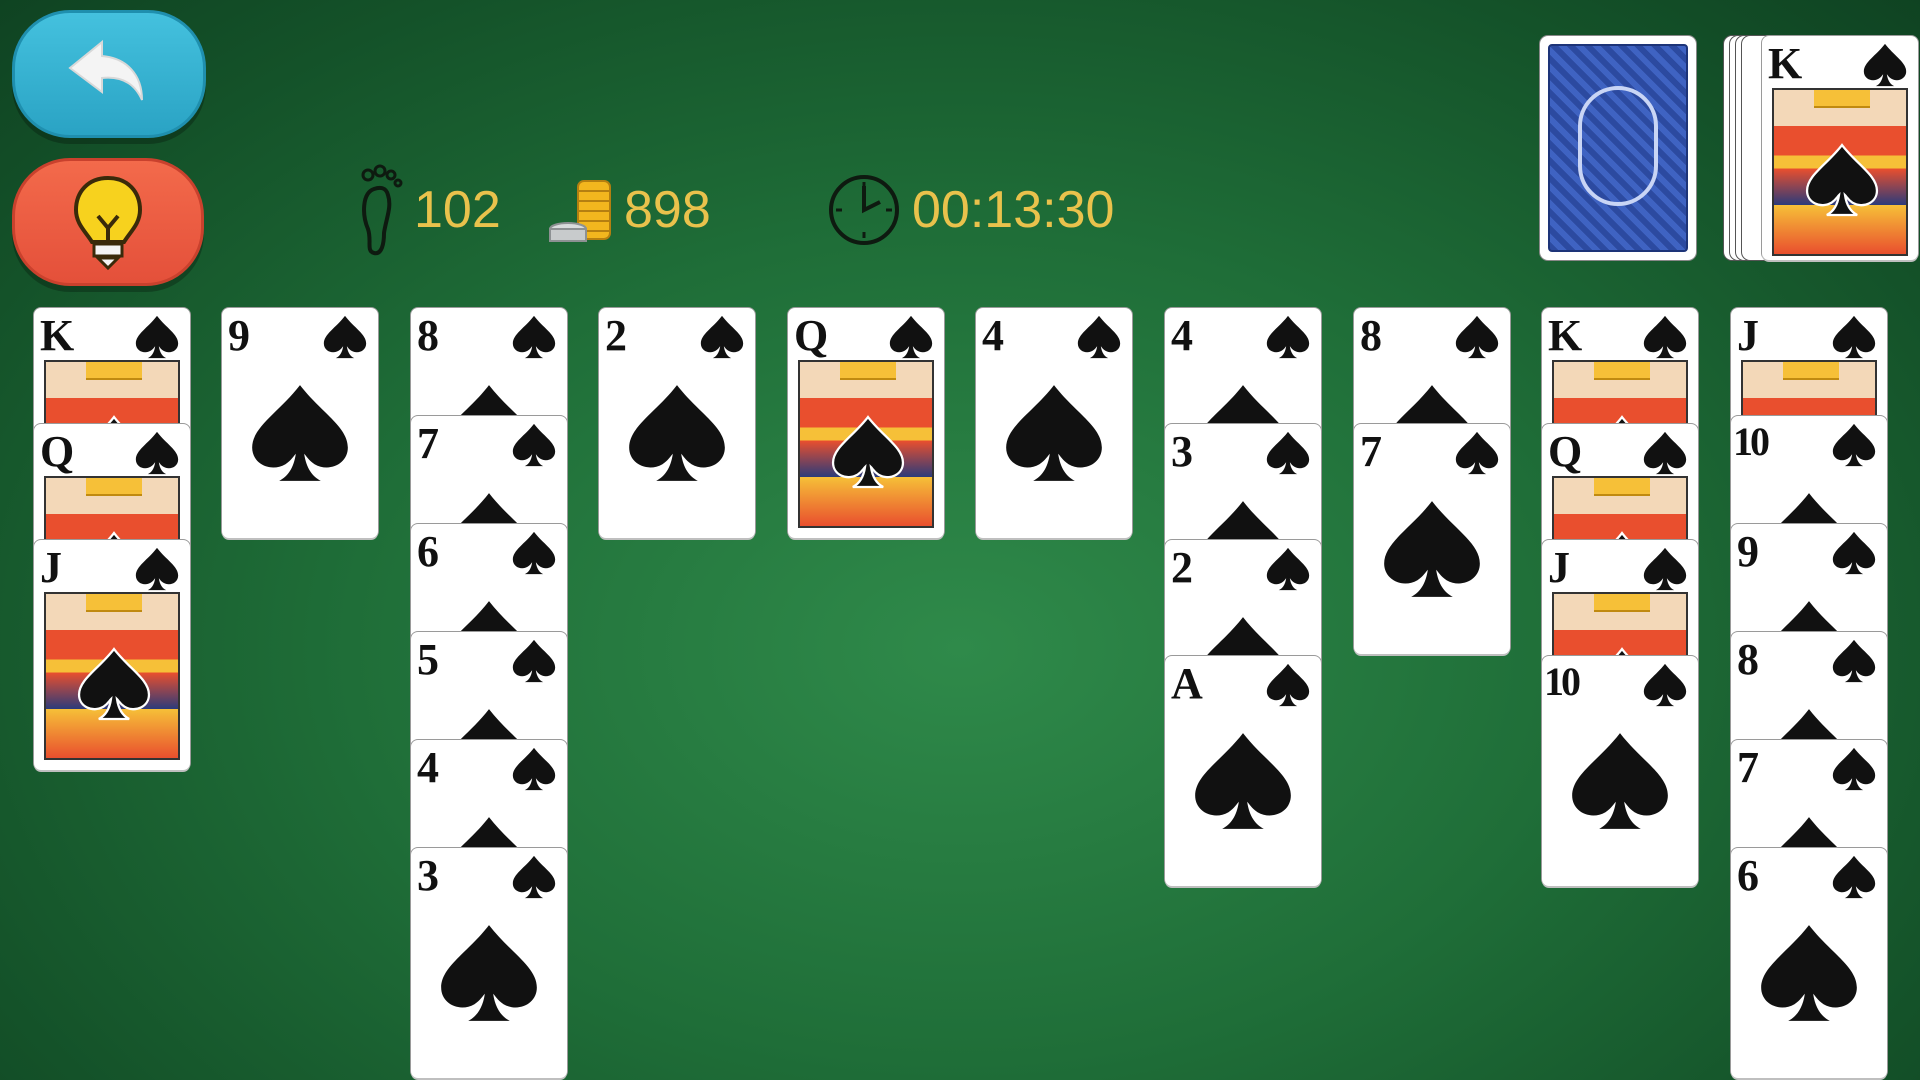 This screenshot has width=1920, height=1080. Describe the element at coordinates (428, 659) in the screenshot. I see `card-rank: 5` at that location.